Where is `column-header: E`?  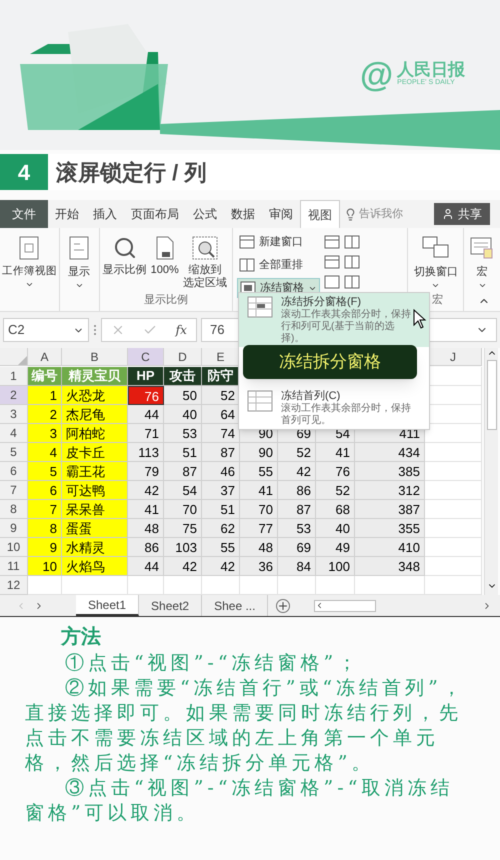 column-header: E is located at coordinates (221, 357).